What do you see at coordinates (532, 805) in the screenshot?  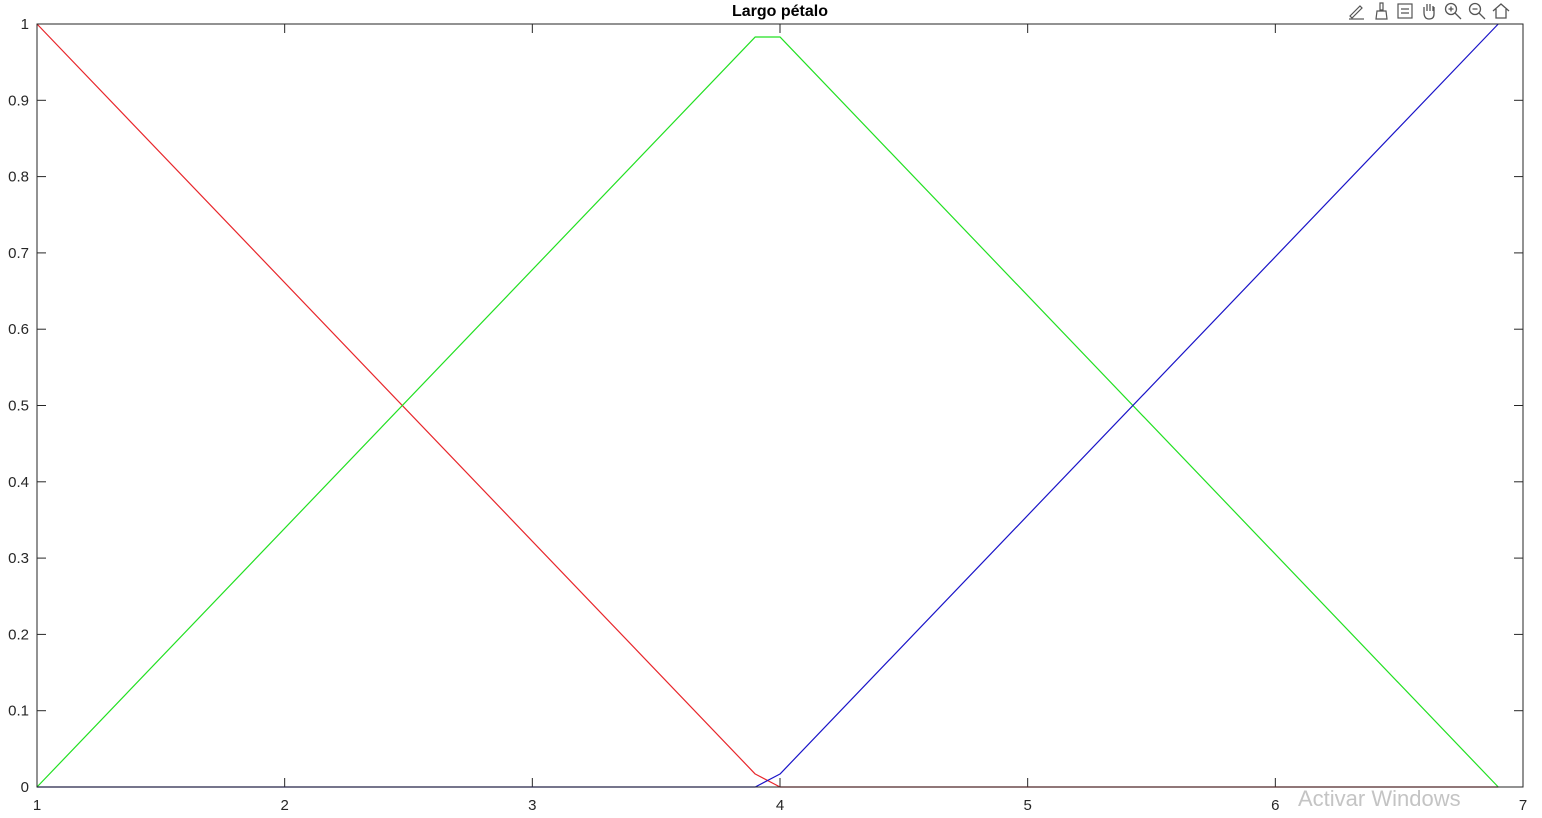 I see `x-tick-label: 3` at bounding box center [532, 805].